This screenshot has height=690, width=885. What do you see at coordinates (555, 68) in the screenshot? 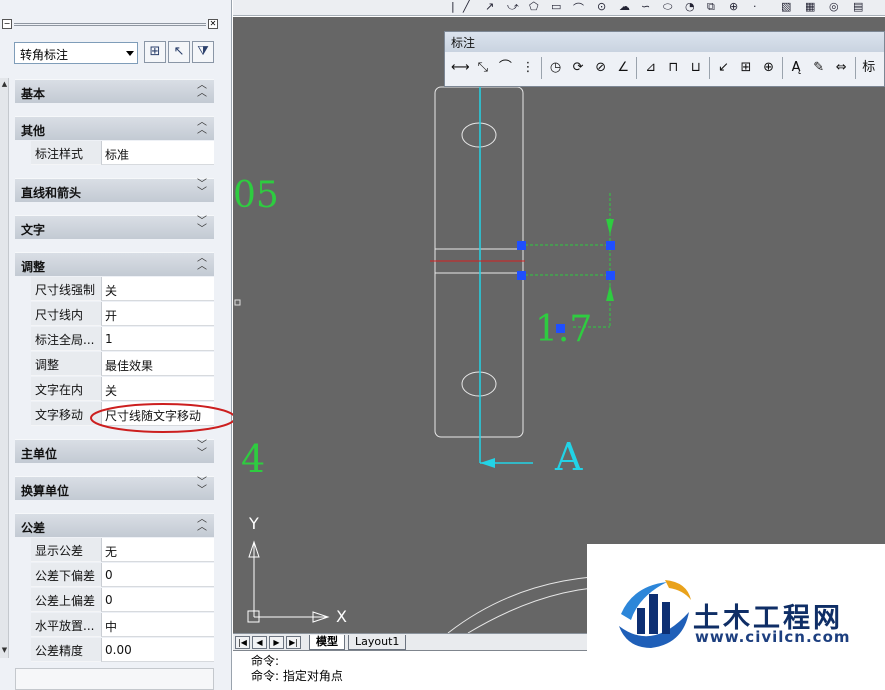
I see `radius-dim-icon: ◷` at bounding box center [555, 68].